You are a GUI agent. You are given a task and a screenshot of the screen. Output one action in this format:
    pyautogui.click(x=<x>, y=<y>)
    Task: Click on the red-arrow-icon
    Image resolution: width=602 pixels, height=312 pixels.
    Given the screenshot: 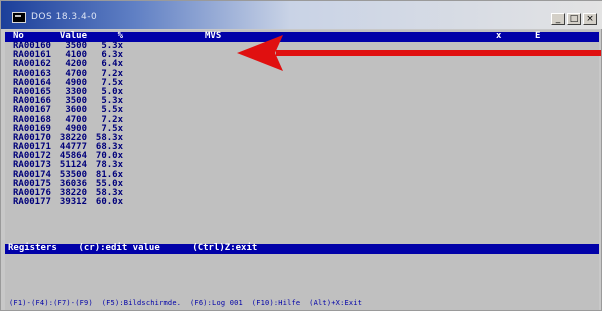 What is the action you would take?
    pyautogui.click(x=419, y=53)
    